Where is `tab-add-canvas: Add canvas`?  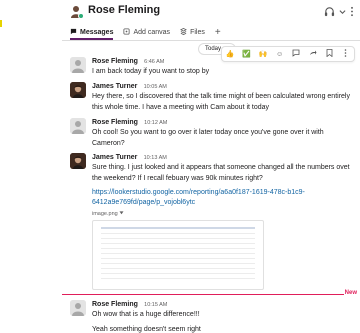 tab-add-canvas: Add canvas is located at coordinates (146, 32).